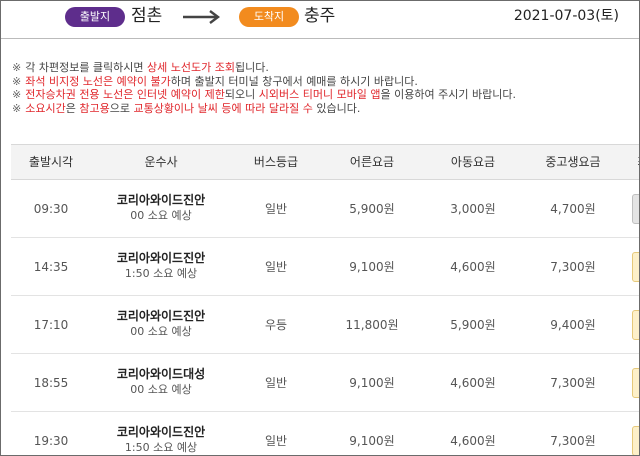  What do you see at coordinates (45, 108) in the screenshot?
I see `notice-highlight: 소요시간` at bounding box center [45, 108].